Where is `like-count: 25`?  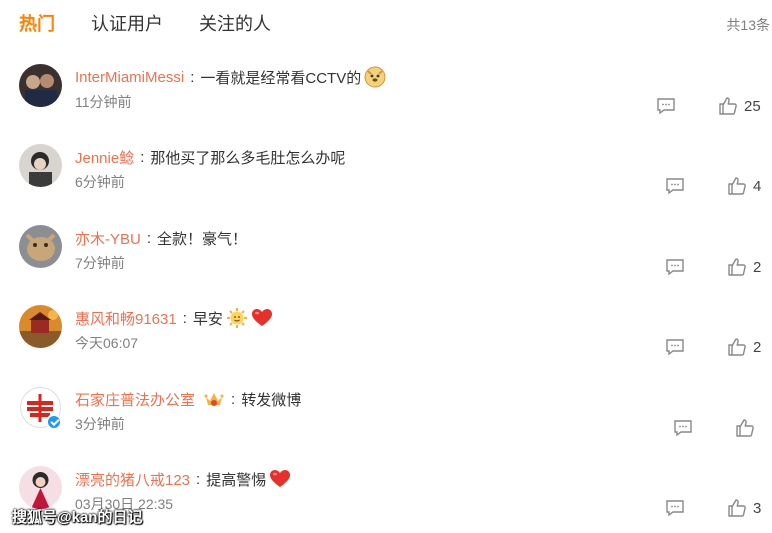
like-count: 25 is located at coordinates (752, 106).